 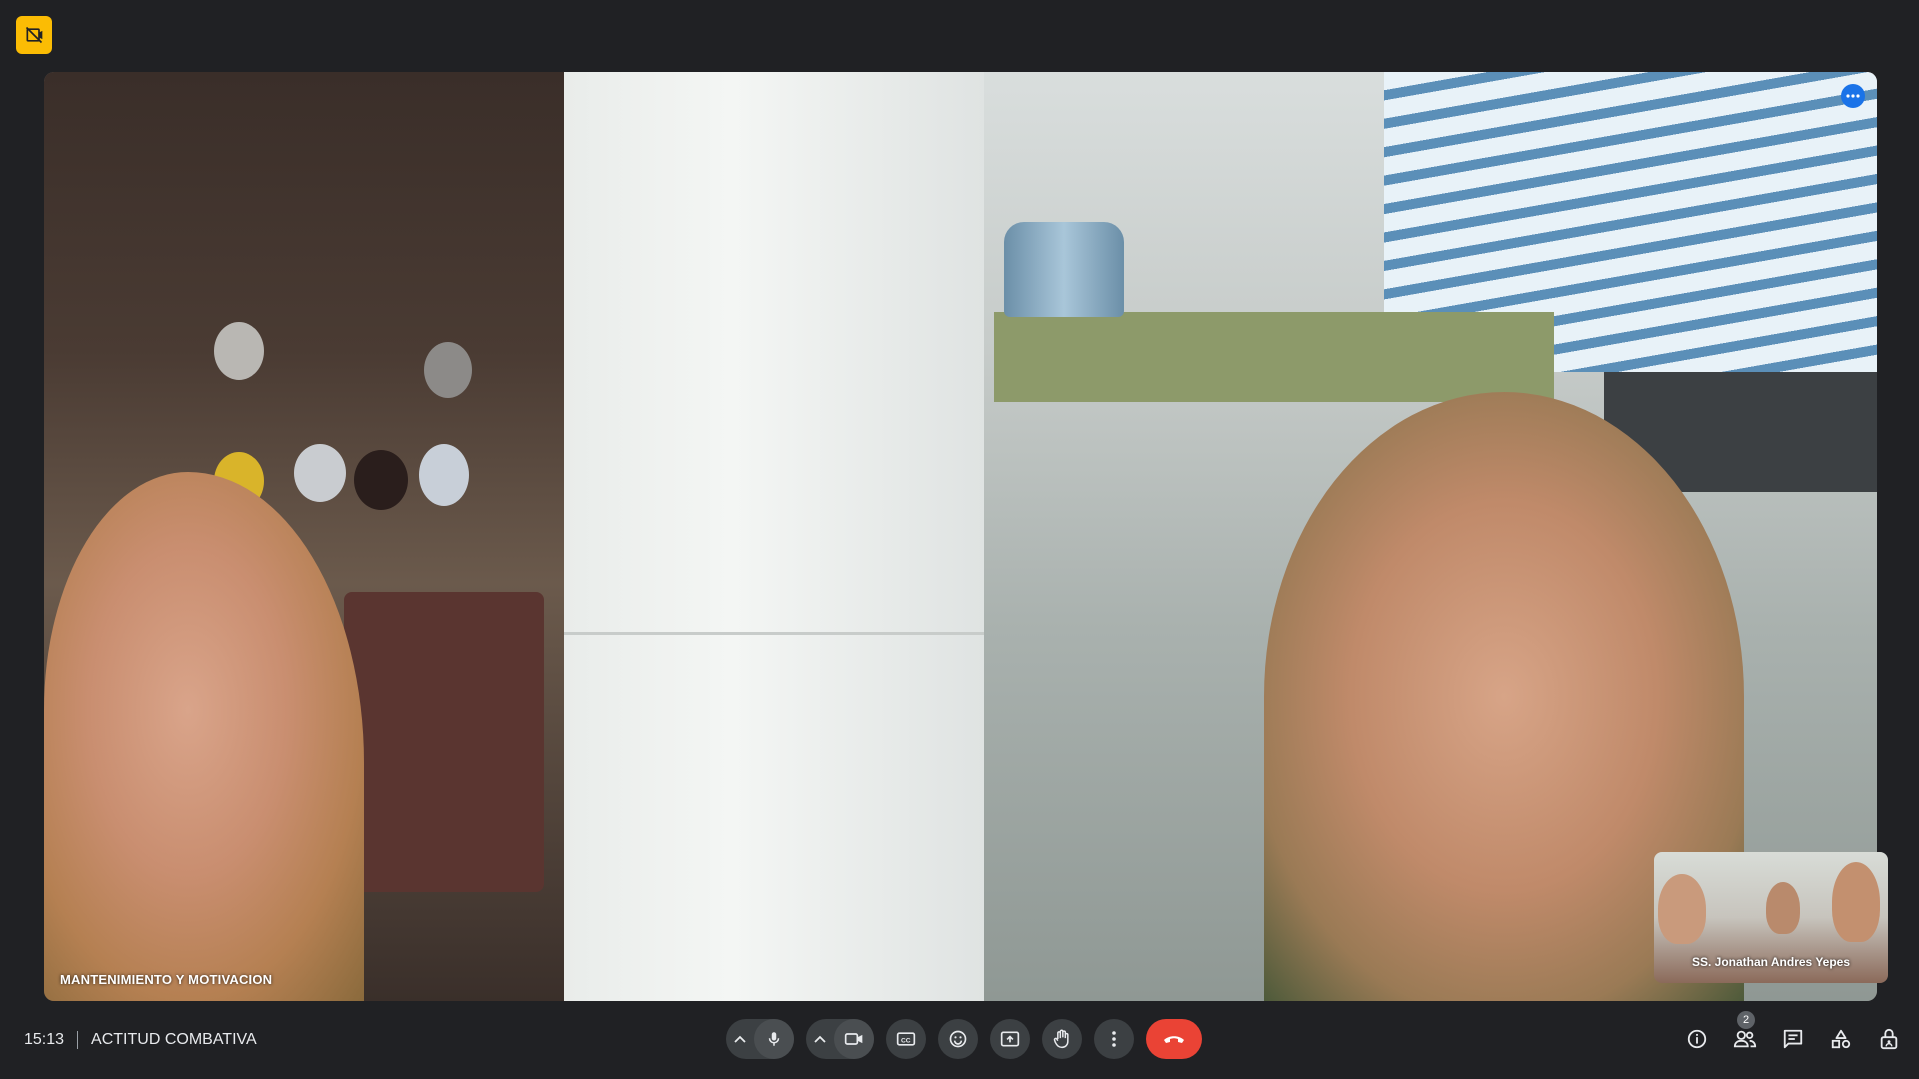 I want to click on present-screen-button, so click(x=1010, y=1039).